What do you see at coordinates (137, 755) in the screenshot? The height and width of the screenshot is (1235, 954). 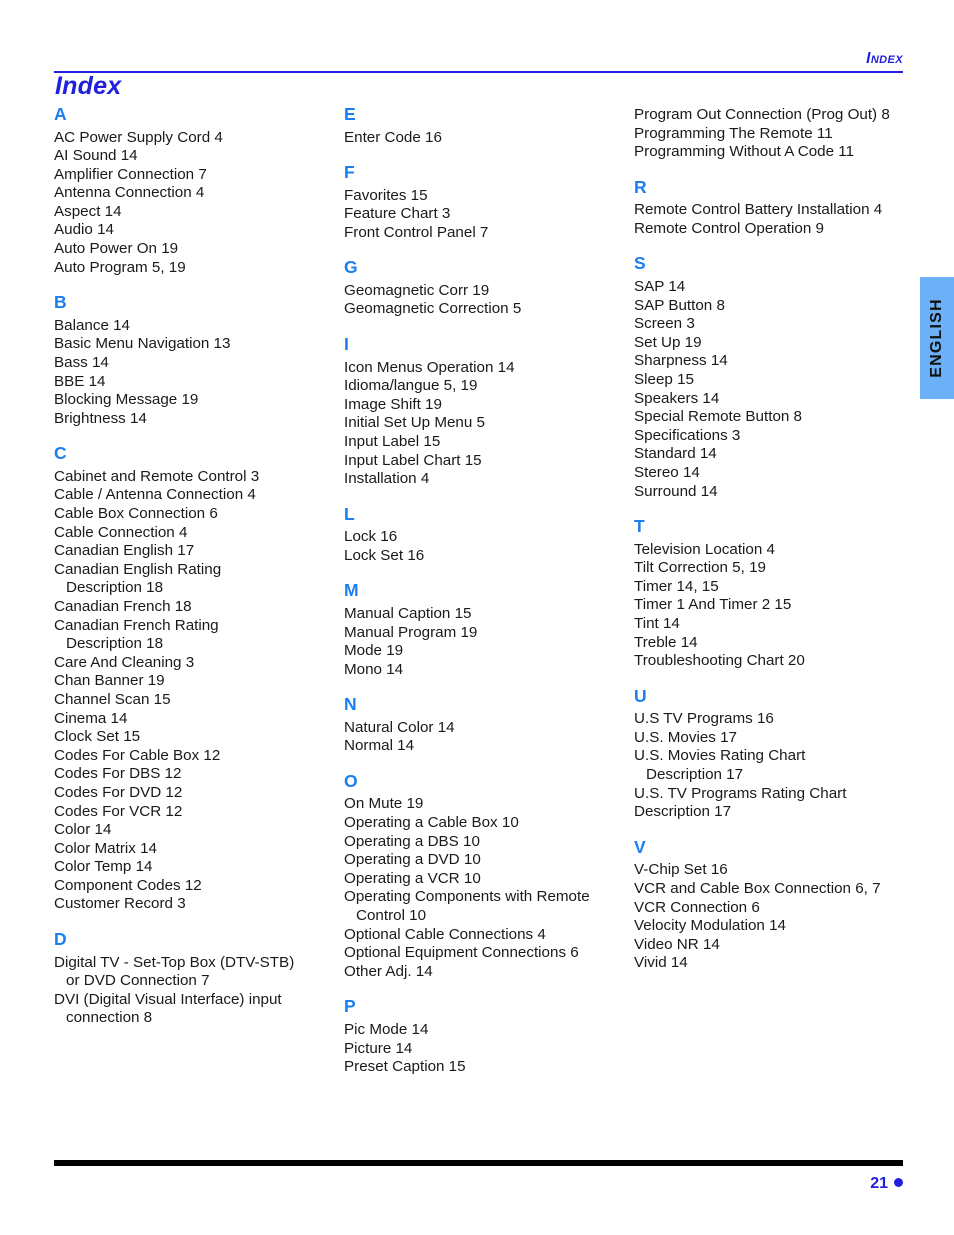 I see `index-entry: Codes For Cable Box 12` at bounding box center [137, 755].